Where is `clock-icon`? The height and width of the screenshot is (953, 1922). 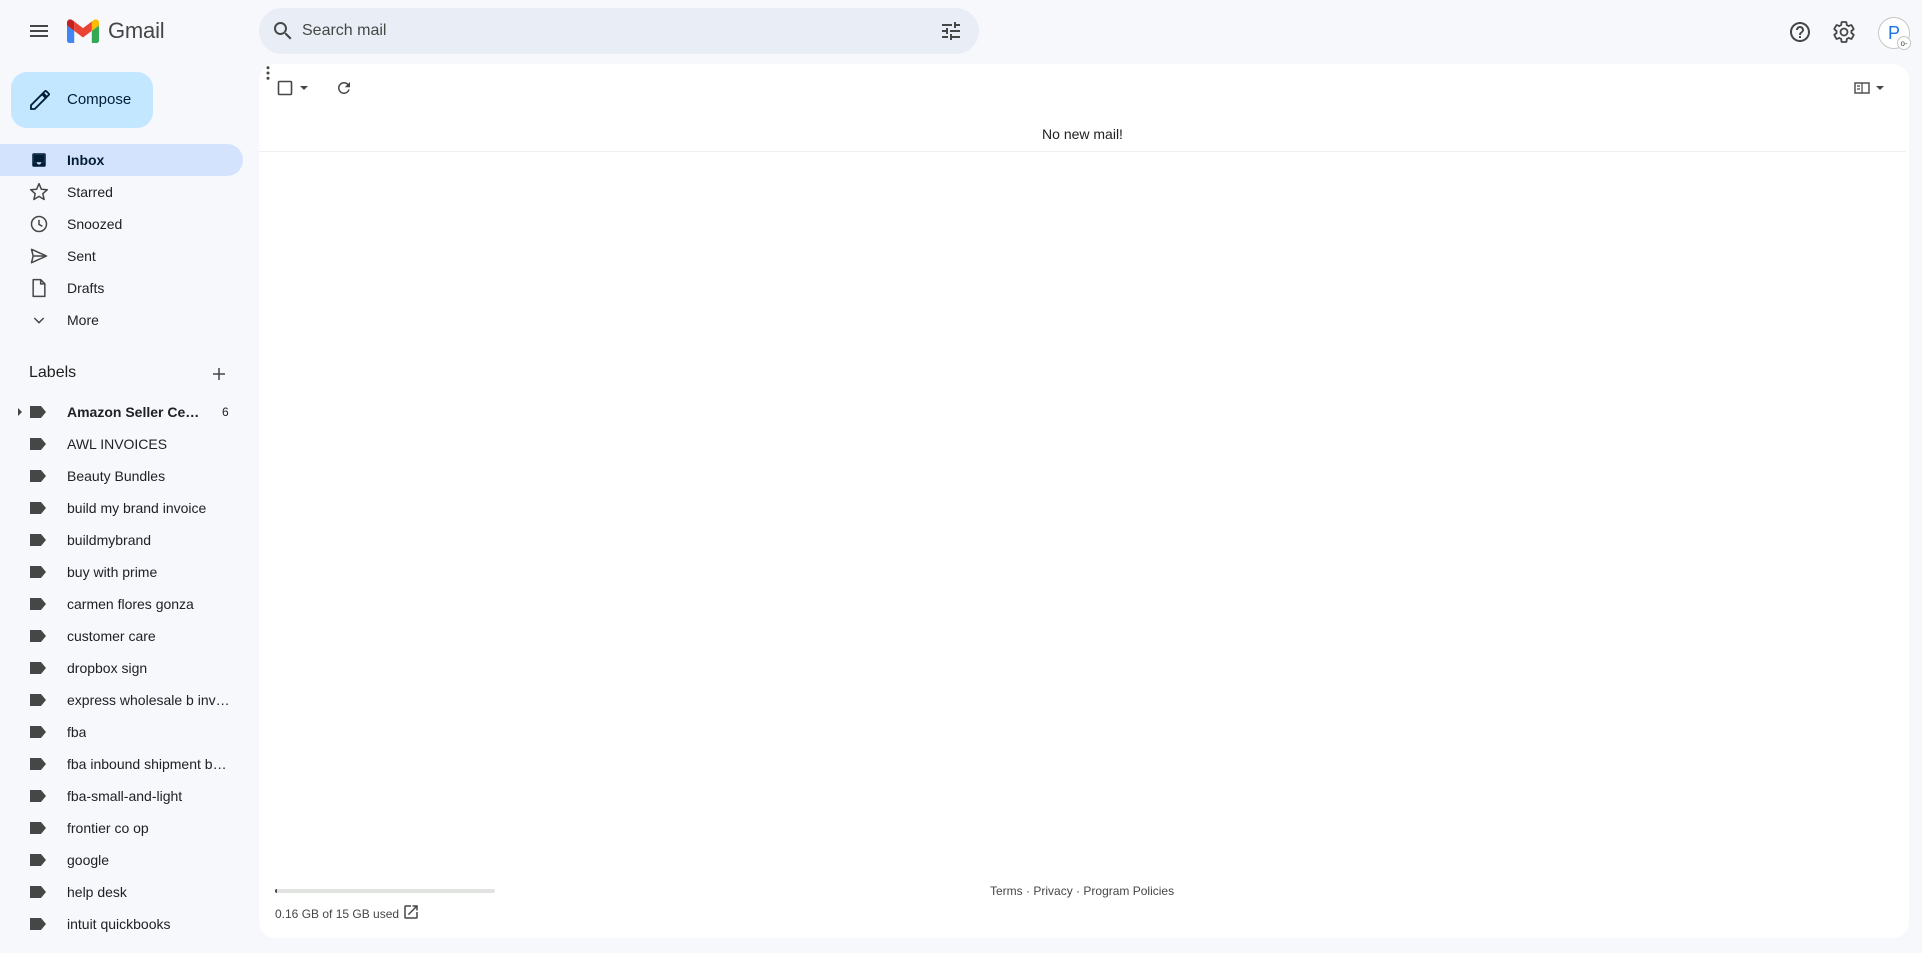
clock-icon is located at coordinates (39, 224).